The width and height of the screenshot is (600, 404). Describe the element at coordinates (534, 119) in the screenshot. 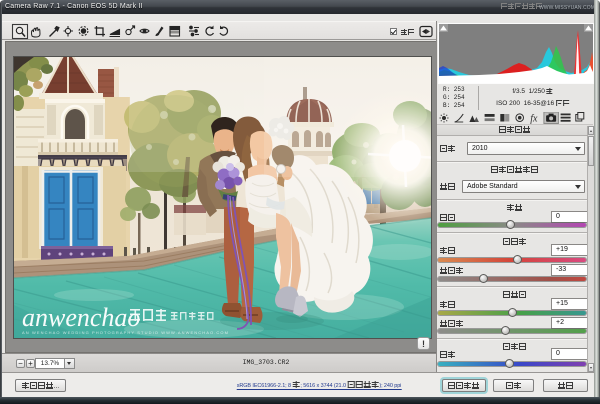

I see `svg-text: fx` at that location.